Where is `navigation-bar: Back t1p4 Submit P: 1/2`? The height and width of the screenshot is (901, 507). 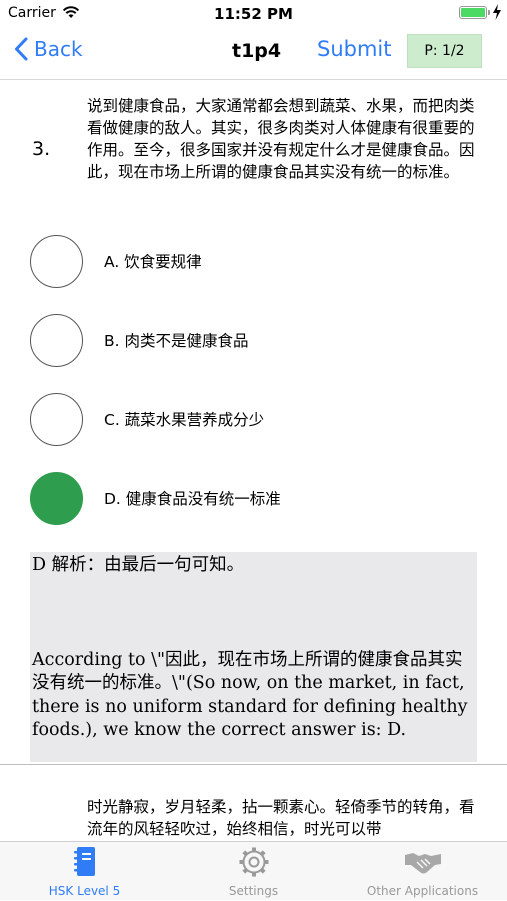 navigation-bar: Back t1p4 Submit P: 1/2 is located at coordinates (253, 54).